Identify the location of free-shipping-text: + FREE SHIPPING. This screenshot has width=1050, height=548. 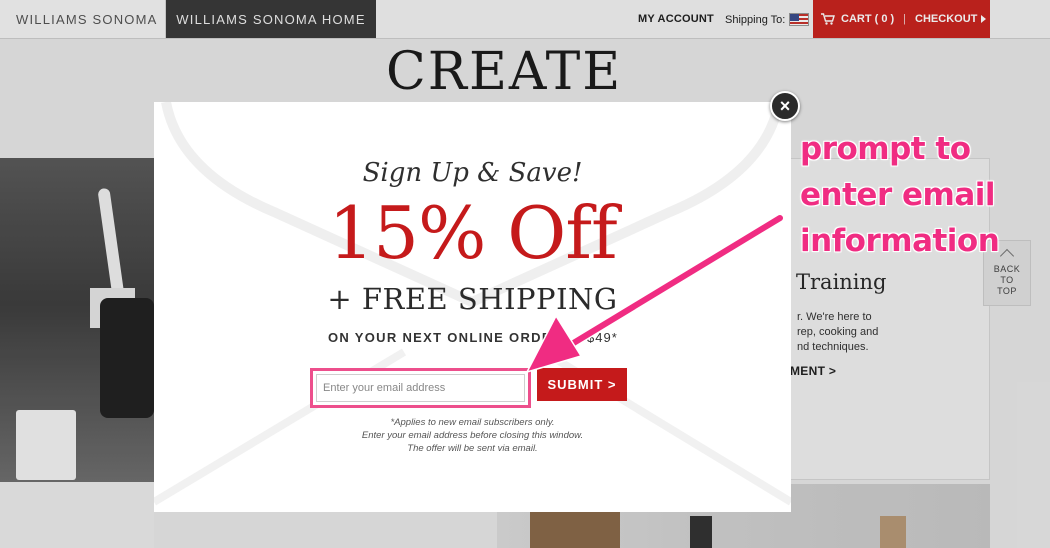
(472, 299).